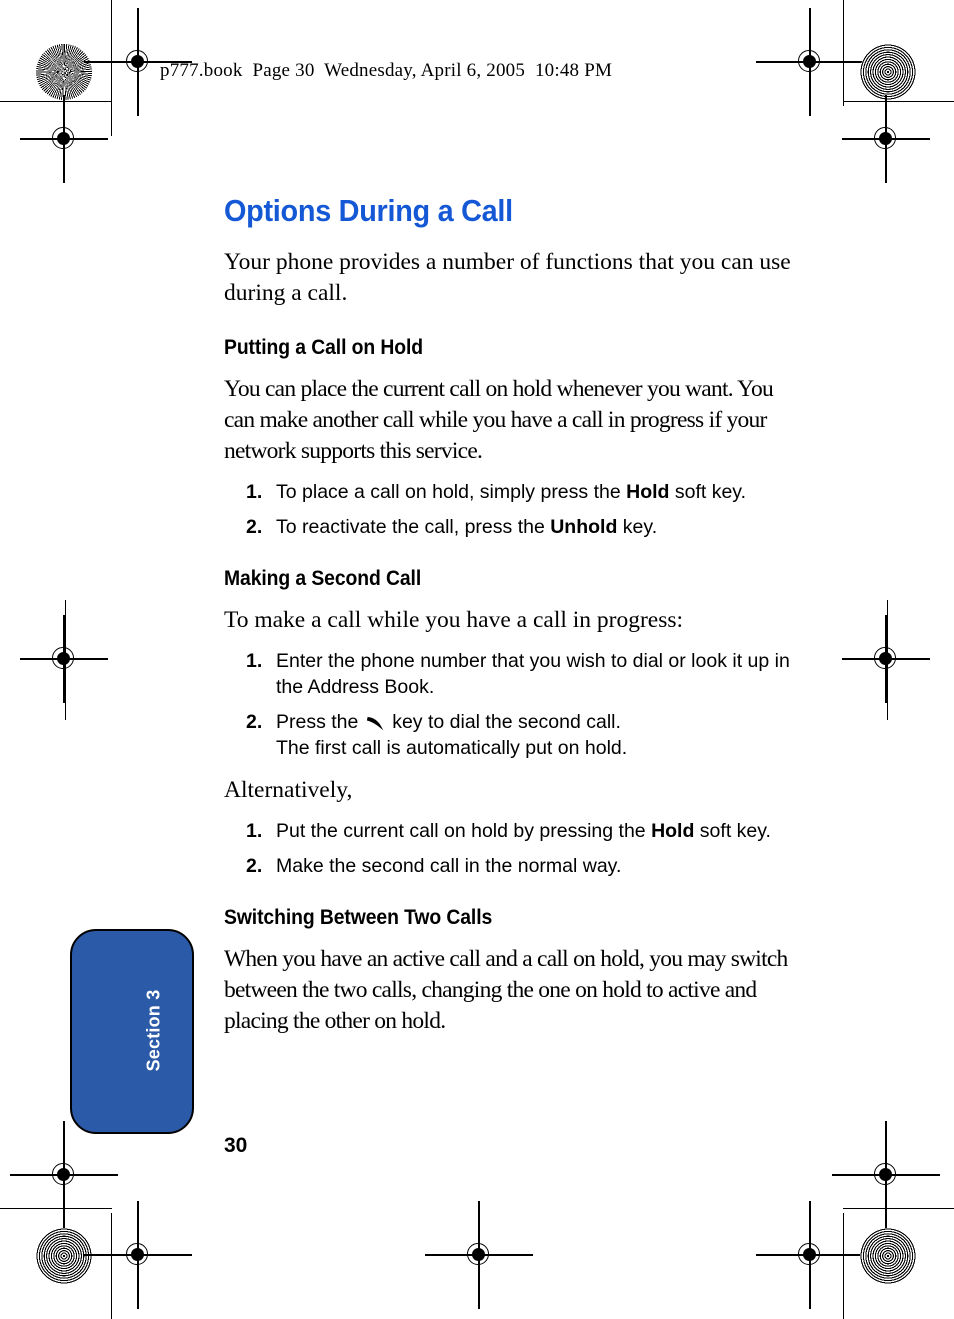 The width and height of the screenshot is (954, 1319). I want to click on crop-line-bottom-left-h, so click(56, 1209).